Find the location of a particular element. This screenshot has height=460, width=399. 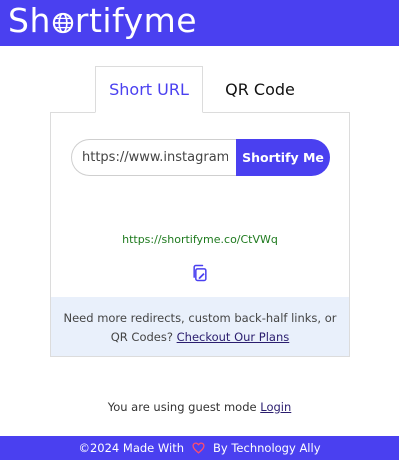

footer-prefix: ©2024 Made With is located at coordinates (131, 448).